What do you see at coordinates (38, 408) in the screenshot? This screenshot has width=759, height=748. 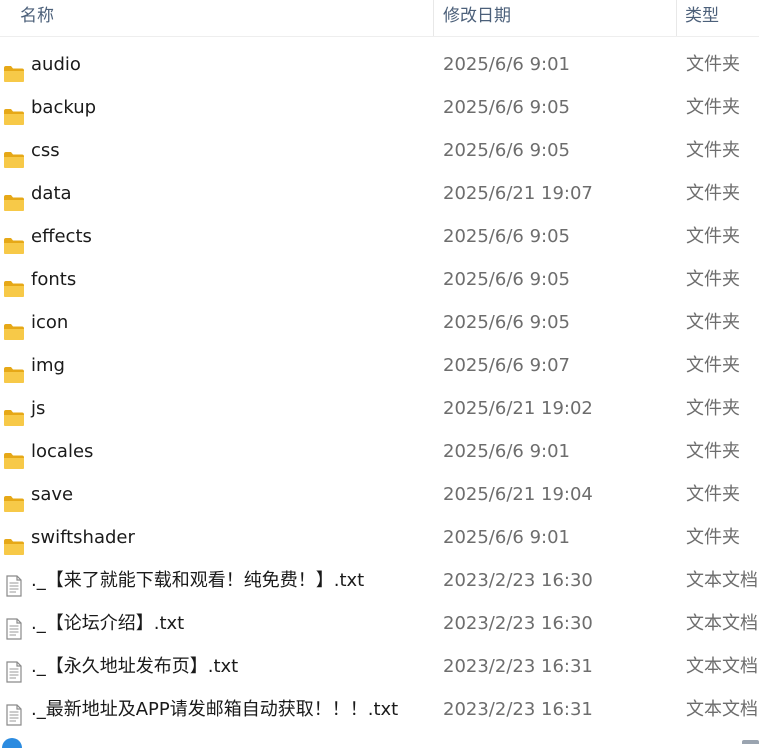 I see `file-name: js` at bounding box center [38, 408].